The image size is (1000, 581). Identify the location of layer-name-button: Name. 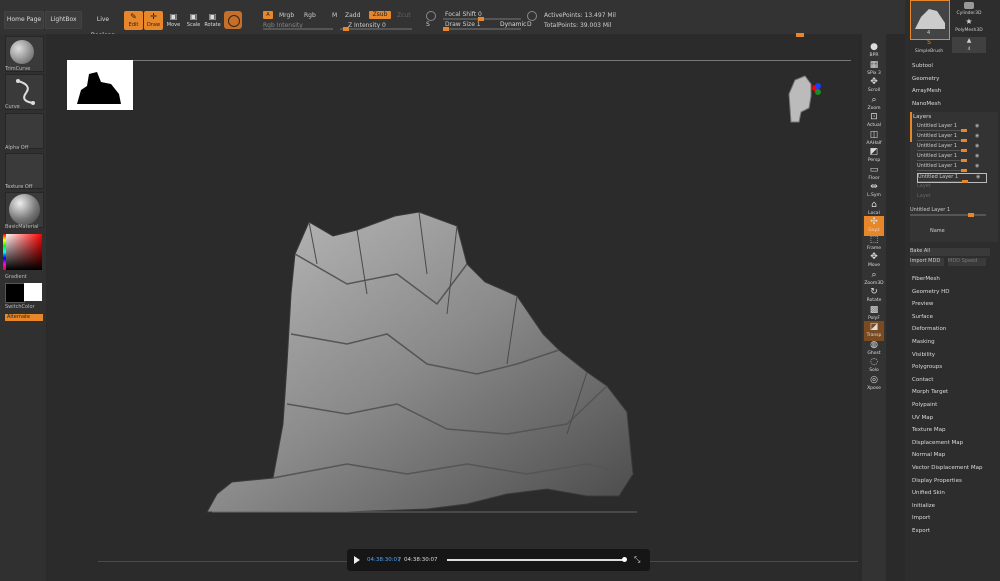
(937, 231).